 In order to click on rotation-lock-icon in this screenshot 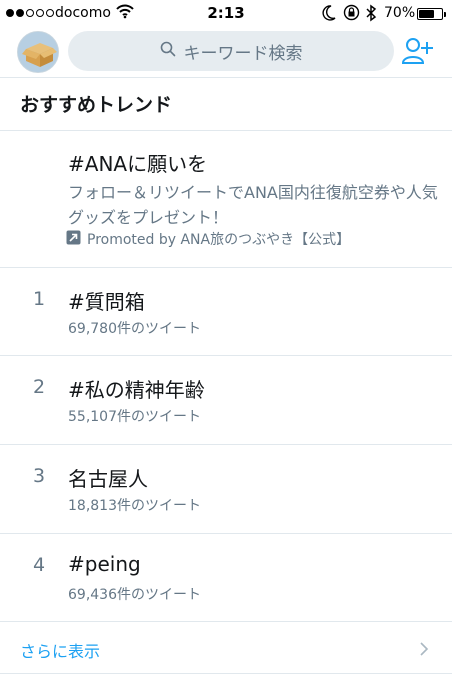, I will do `click(351, 14)`.